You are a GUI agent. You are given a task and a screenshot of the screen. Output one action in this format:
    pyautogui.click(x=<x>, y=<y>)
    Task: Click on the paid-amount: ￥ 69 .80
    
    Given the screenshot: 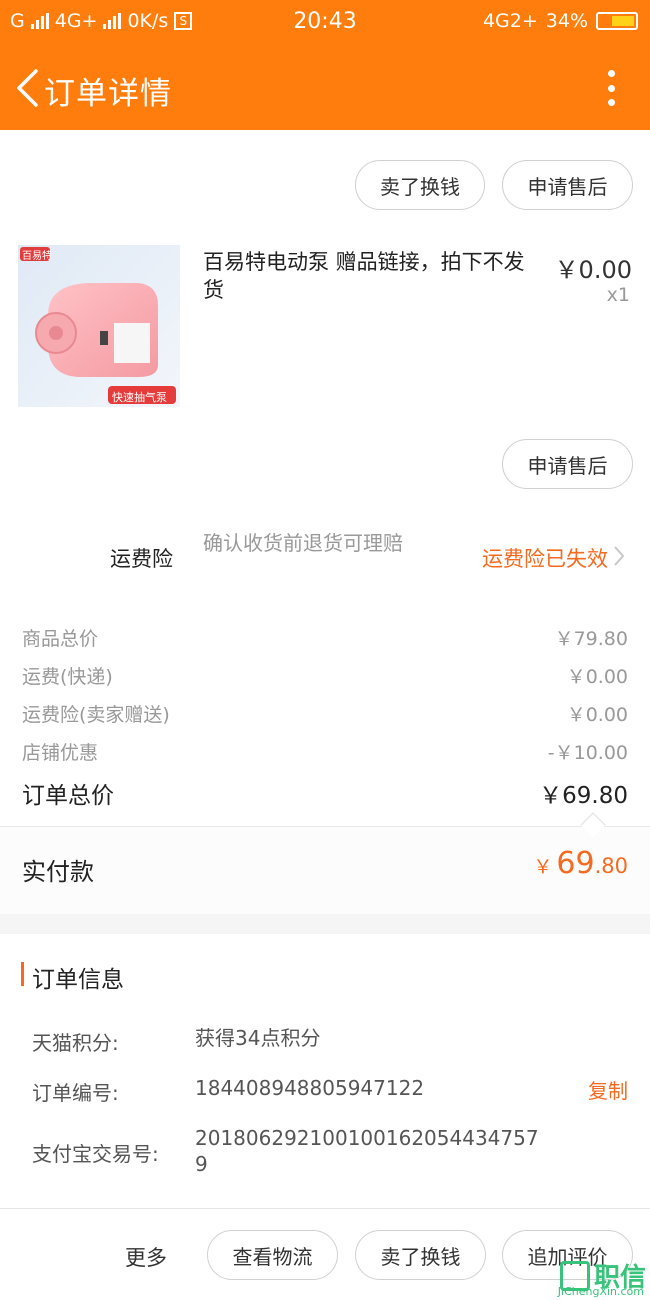 What is the action you would take?
    pyautogui.click(x=580, y=863)
    